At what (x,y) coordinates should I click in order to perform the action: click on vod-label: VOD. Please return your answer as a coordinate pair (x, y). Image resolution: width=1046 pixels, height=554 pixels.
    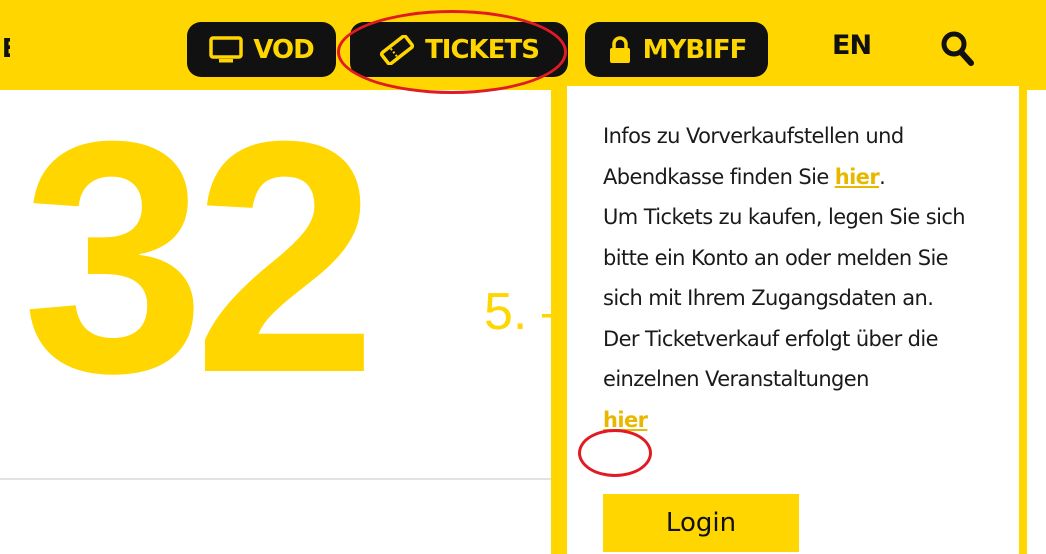
    Looking at the image, I should click on (283, 49).